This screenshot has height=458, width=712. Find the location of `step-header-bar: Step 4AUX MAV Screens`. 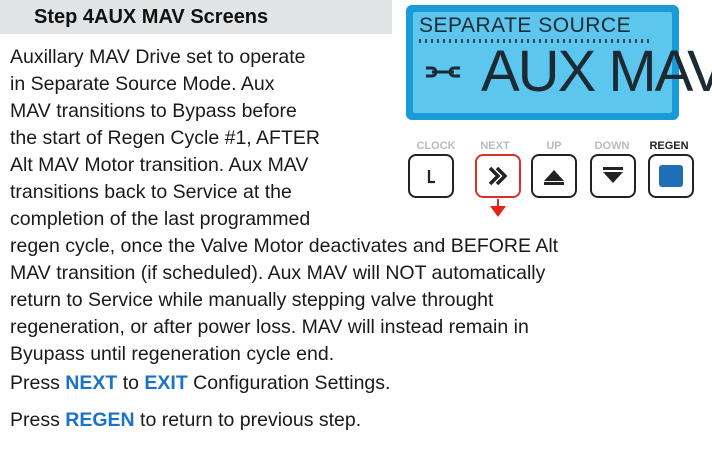

step-header-bar: Step 4AUX MAV Screens is located at coordinates (196, 17).